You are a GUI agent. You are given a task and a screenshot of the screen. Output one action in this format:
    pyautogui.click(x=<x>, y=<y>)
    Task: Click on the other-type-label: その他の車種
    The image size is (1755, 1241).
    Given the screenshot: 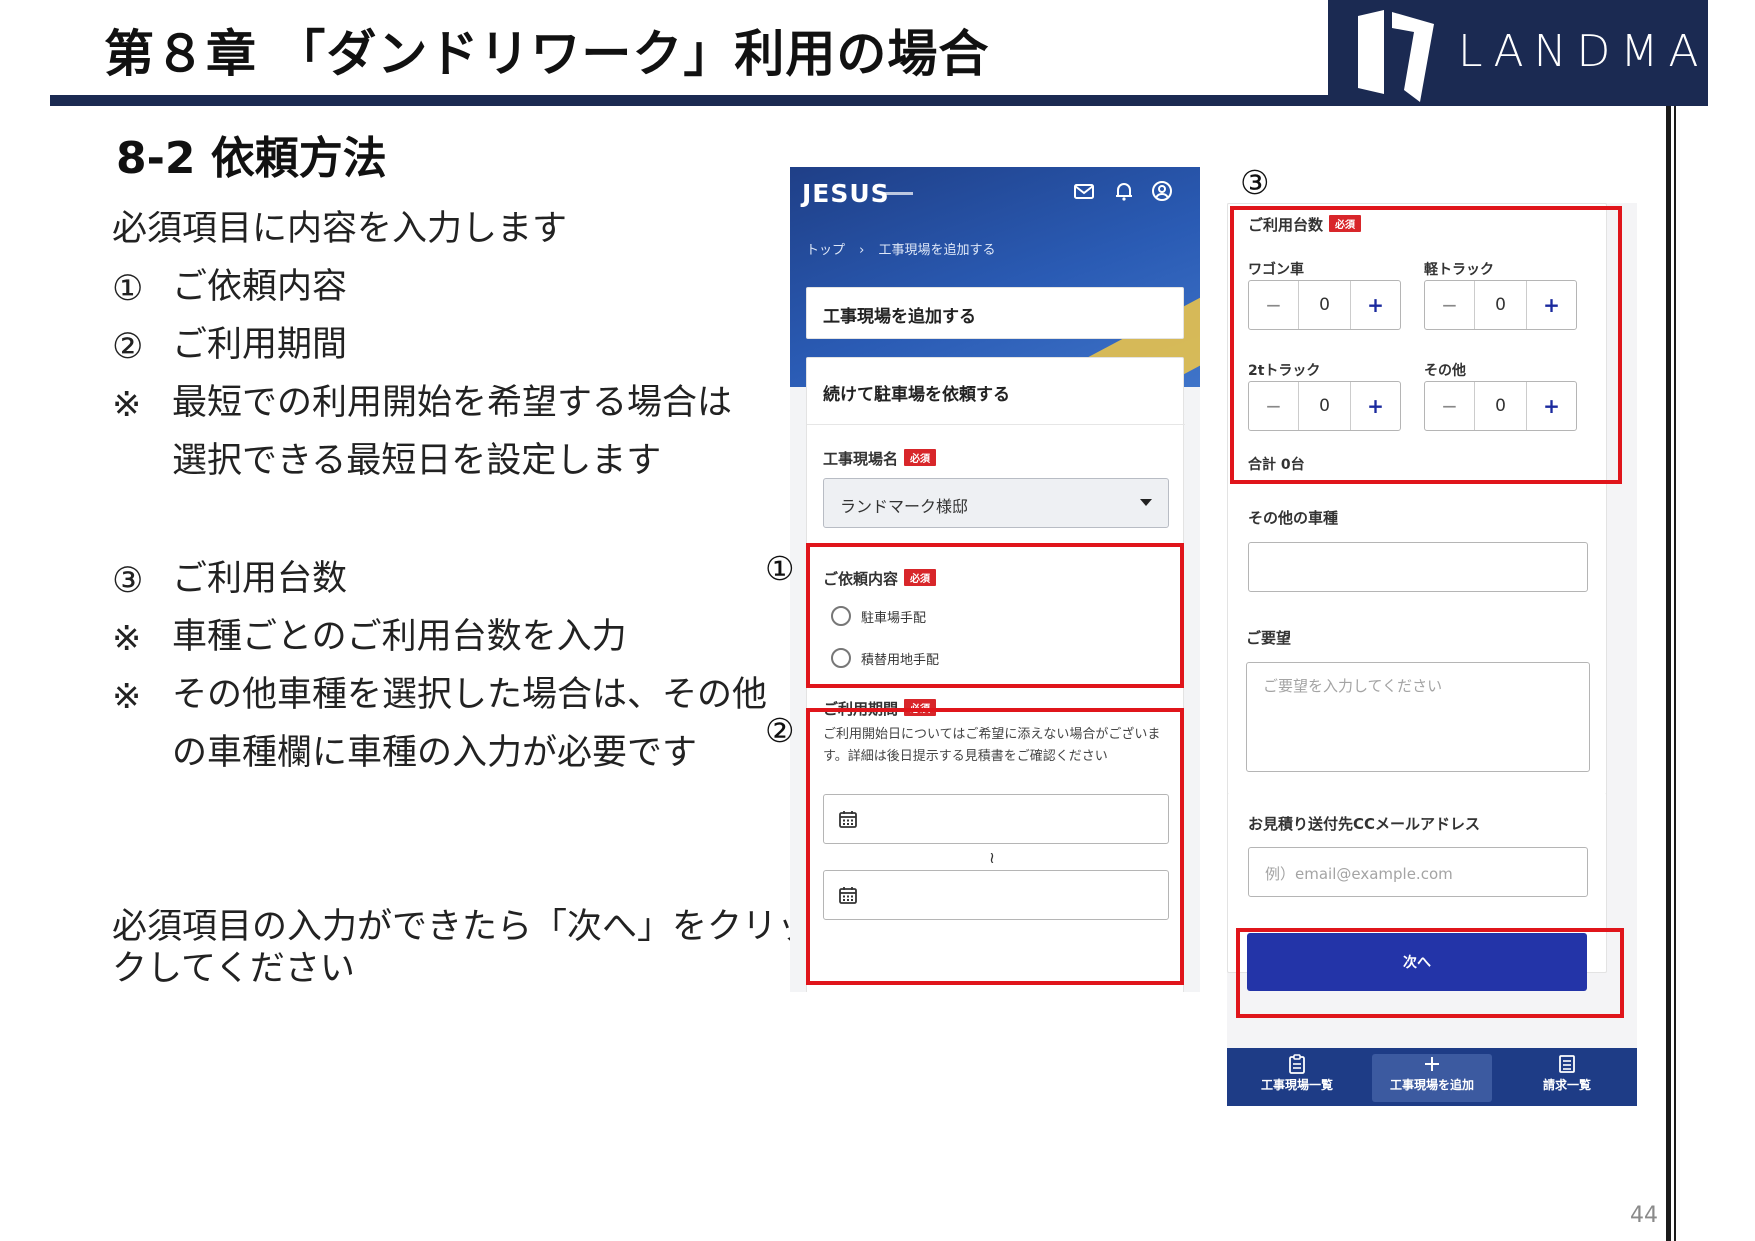 What is the action you would take?
    pyautogui.click(x=1293, y=518)
    